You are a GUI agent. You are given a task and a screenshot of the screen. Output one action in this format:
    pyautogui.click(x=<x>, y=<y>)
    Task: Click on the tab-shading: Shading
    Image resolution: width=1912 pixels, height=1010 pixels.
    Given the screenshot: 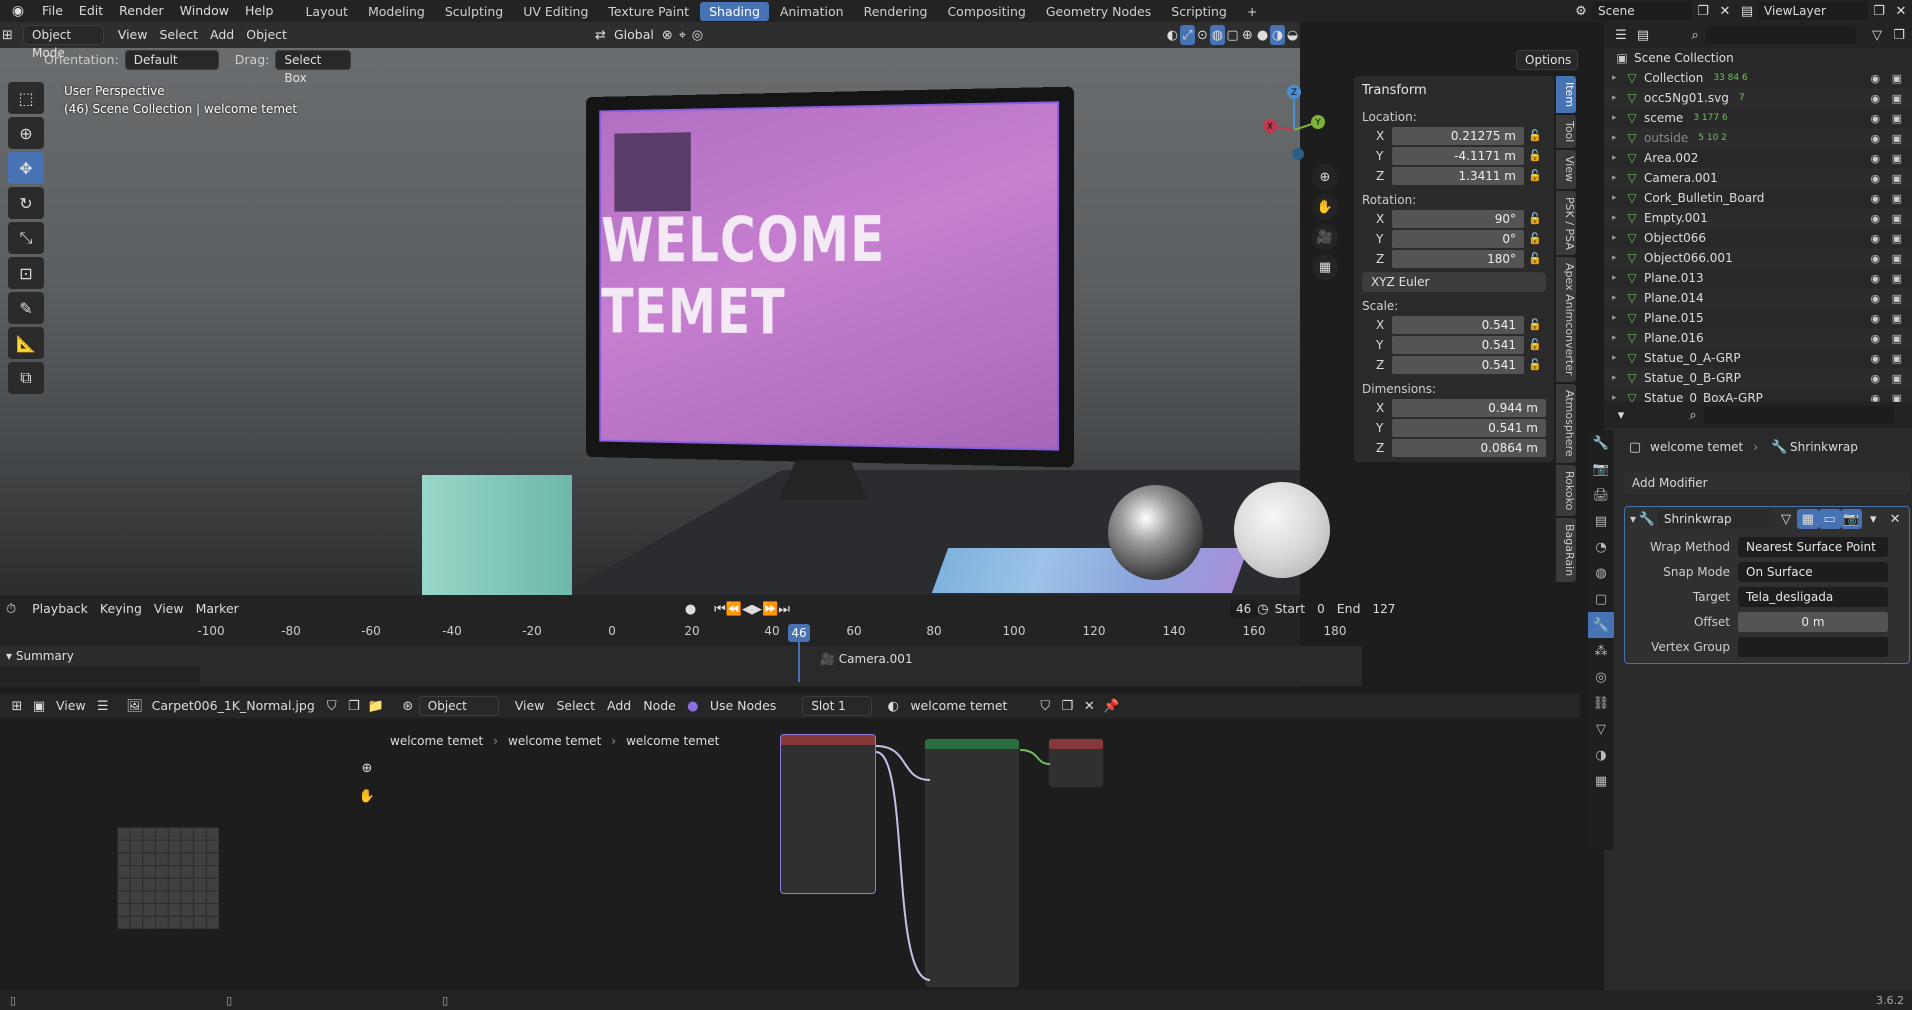 What is the action you would take?
    pyautogui.click(x=734, y=11)
    